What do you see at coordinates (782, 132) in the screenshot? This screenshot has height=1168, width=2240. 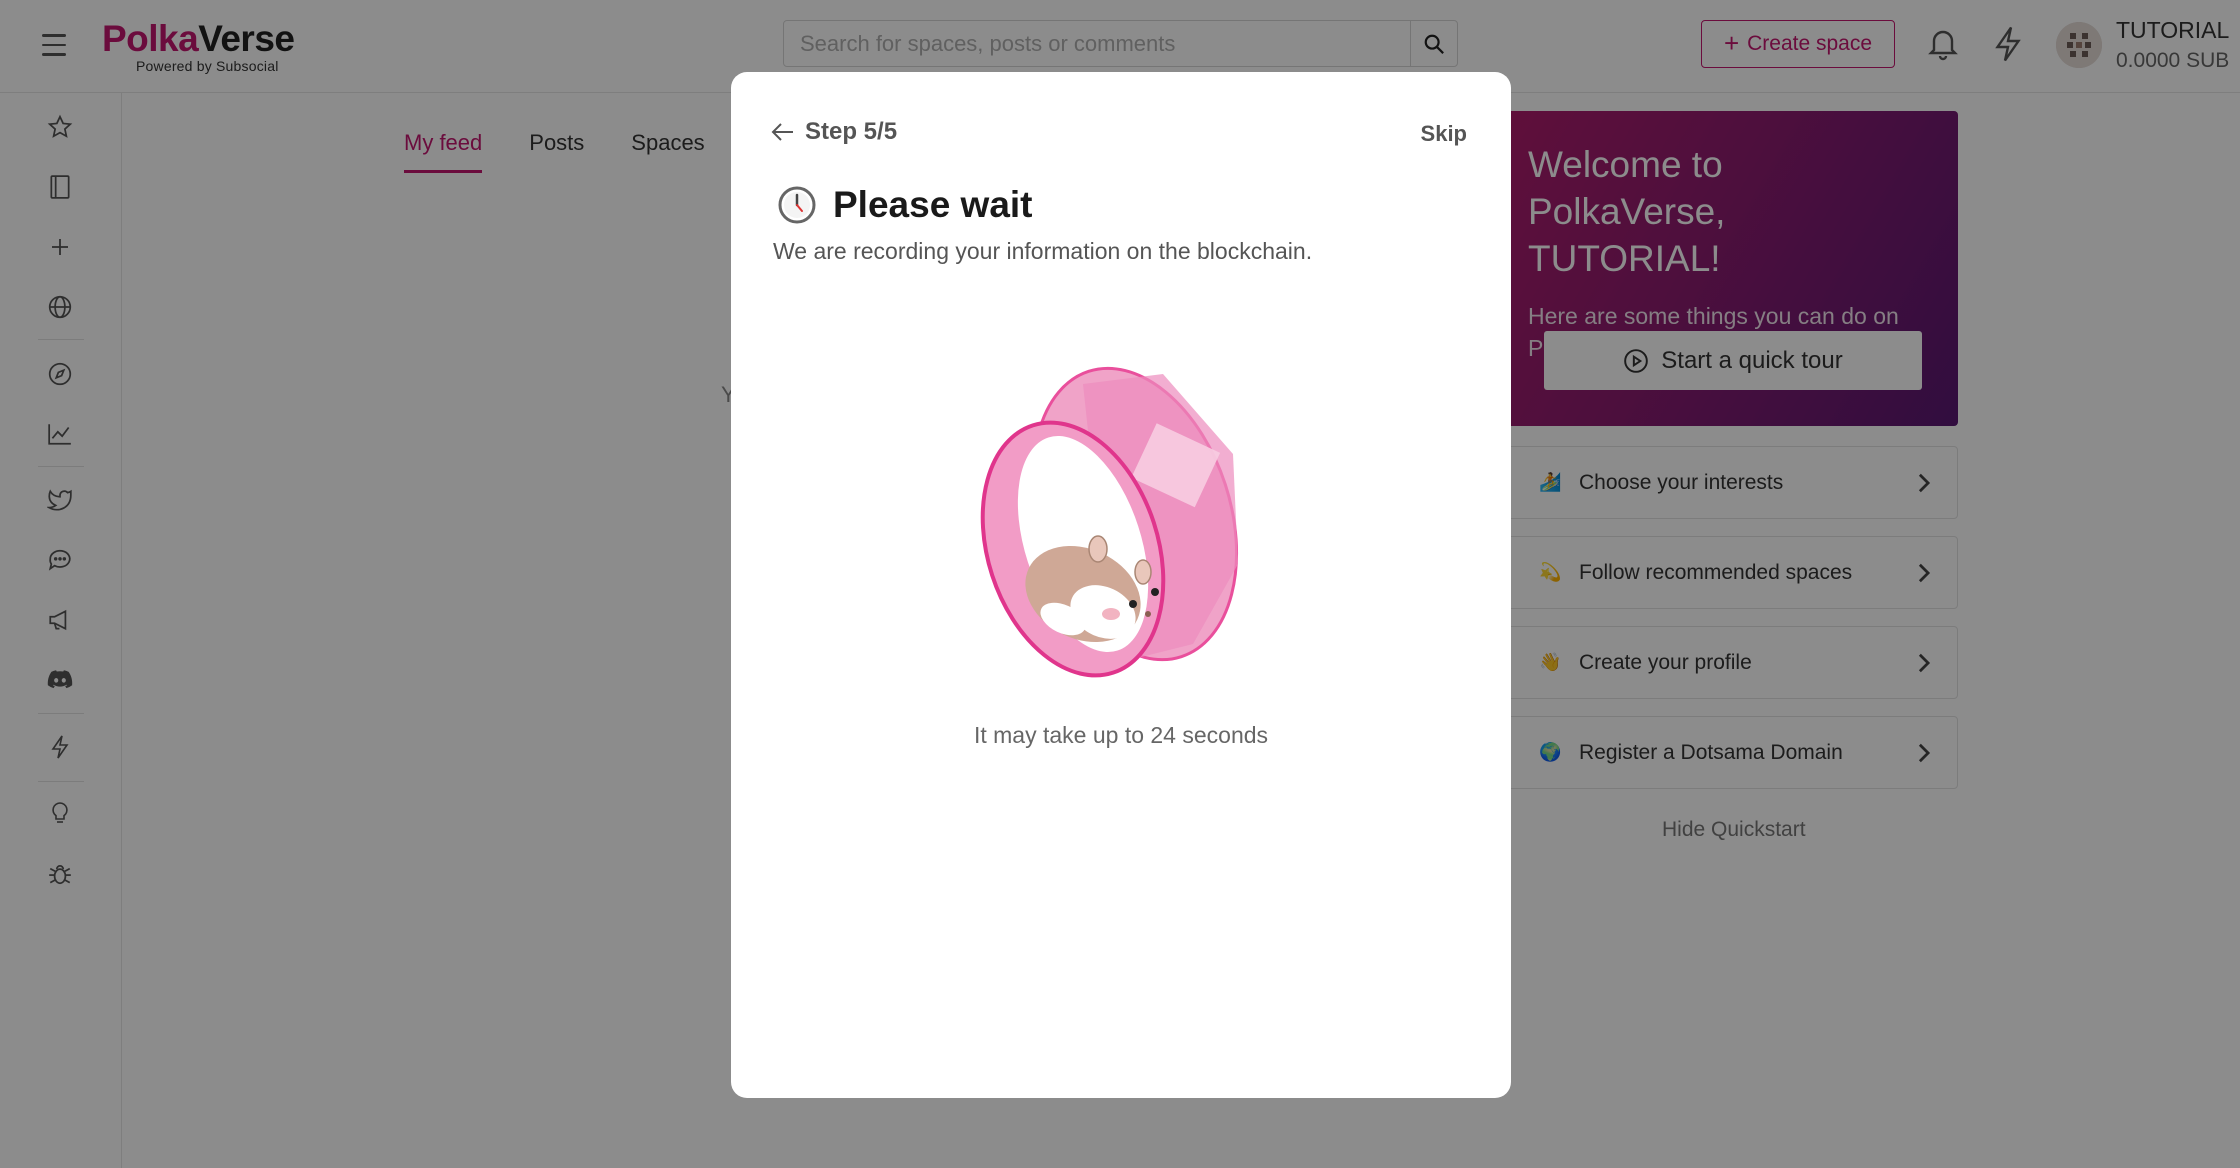 I see `arrow-left-icon` at bounding box center [782, 132].